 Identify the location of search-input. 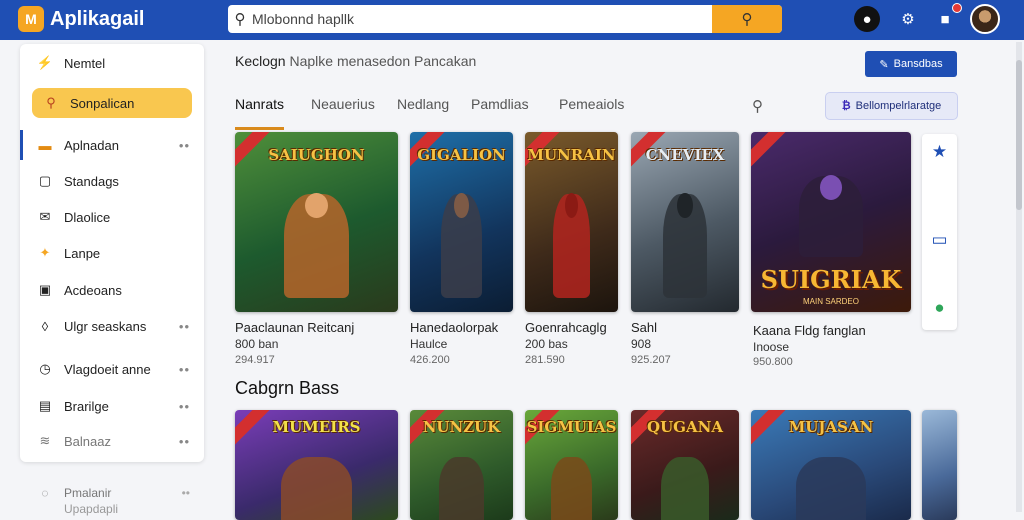
(482, 19).